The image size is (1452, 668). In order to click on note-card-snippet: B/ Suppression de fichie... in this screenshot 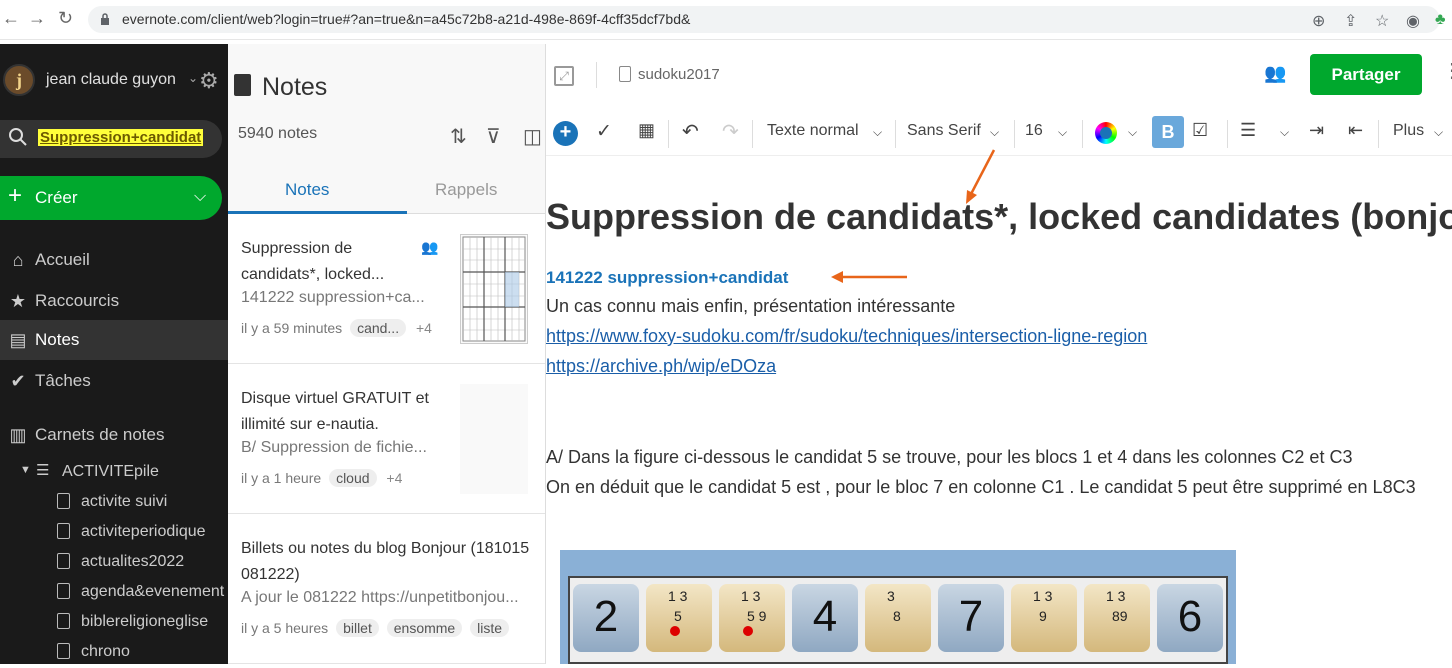, I will do `click(334, 447)`.